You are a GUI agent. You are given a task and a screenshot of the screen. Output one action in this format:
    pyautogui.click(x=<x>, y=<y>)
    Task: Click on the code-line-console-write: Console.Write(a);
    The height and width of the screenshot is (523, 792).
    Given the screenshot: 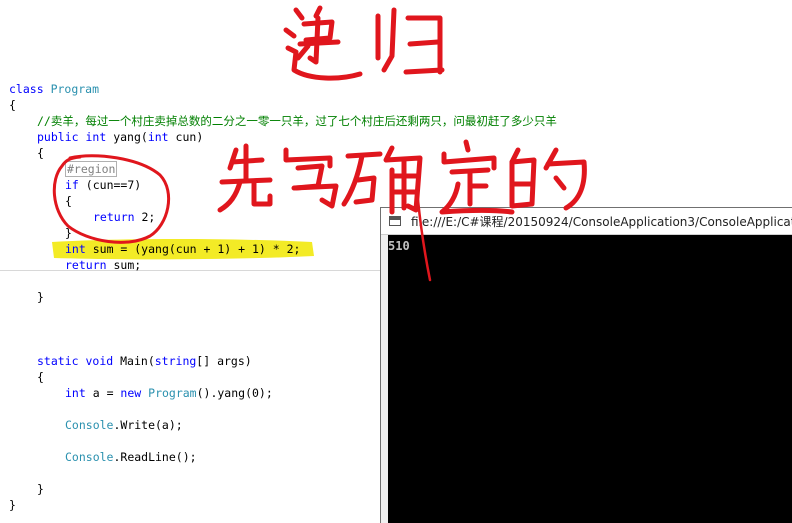 What is the action you would take?
    pyautogui.click(x=124, y=425)
    